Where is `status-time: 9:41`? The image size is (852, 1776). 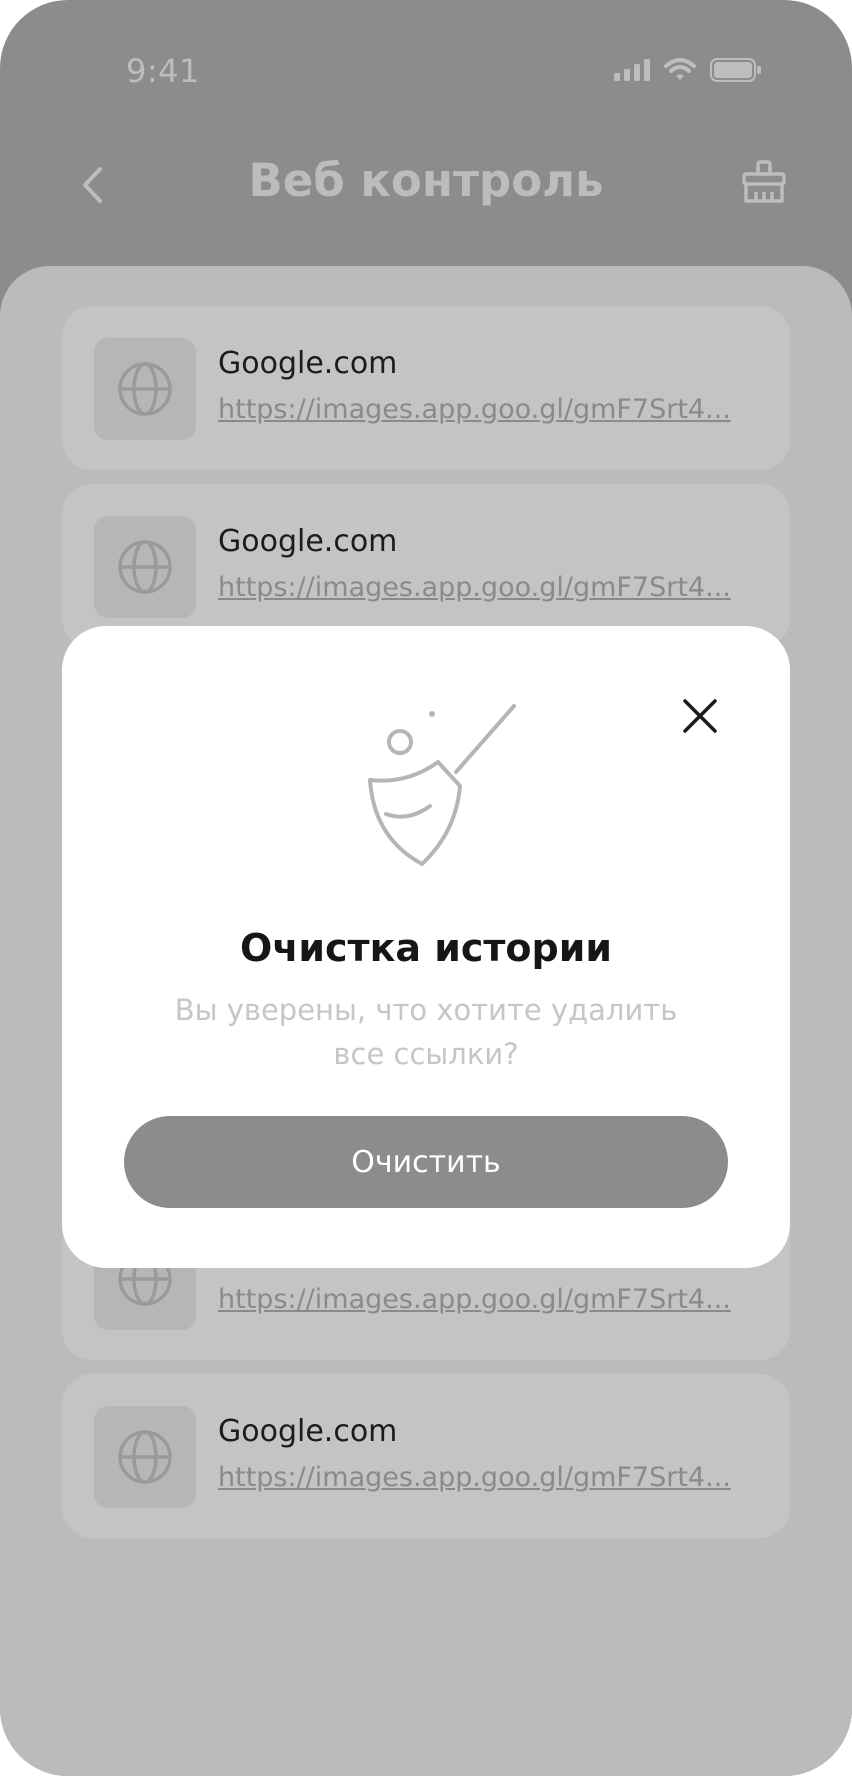 status-time: 9:41 is located at coordinates (163, 71).